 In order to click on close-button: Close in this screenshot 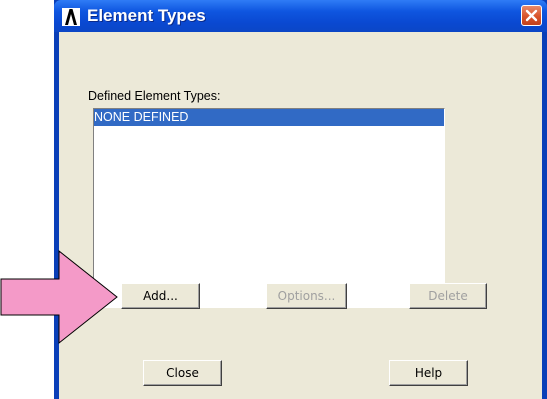, I will do `click(182, 373)`.